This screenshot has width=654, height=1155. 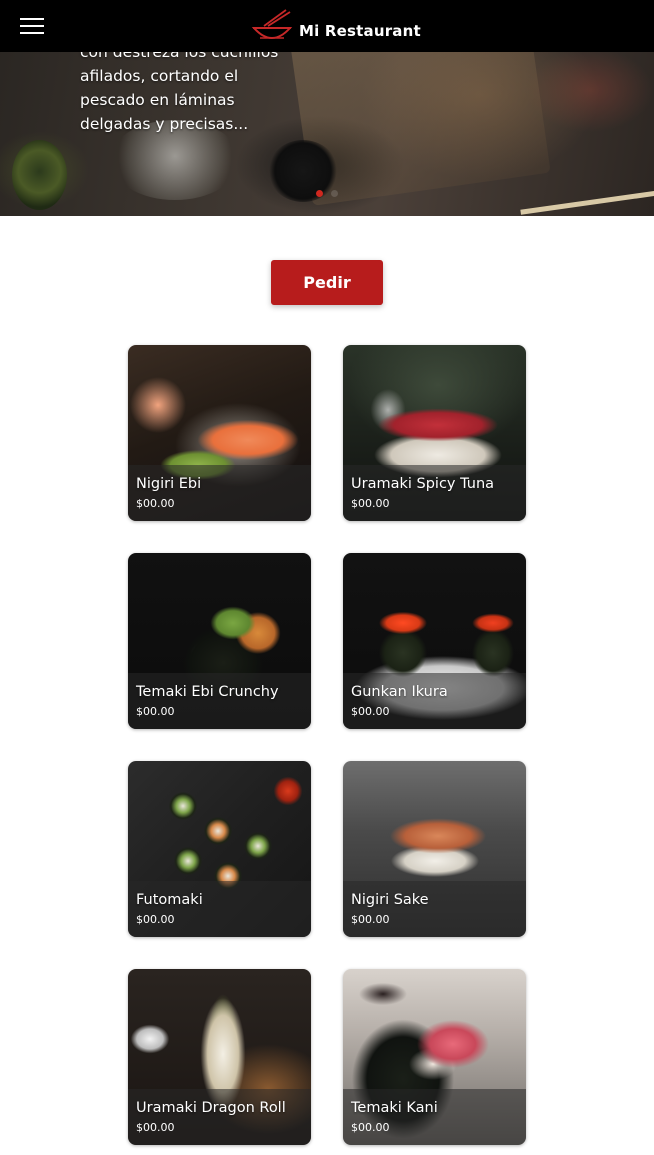 What do you see at coordinates (219, 1057) in the screenshot?
I see `menu-card-uramaki-dragon-roll: Uramaki Dragon Roll $00.00` at bounding box center [219, 1057].